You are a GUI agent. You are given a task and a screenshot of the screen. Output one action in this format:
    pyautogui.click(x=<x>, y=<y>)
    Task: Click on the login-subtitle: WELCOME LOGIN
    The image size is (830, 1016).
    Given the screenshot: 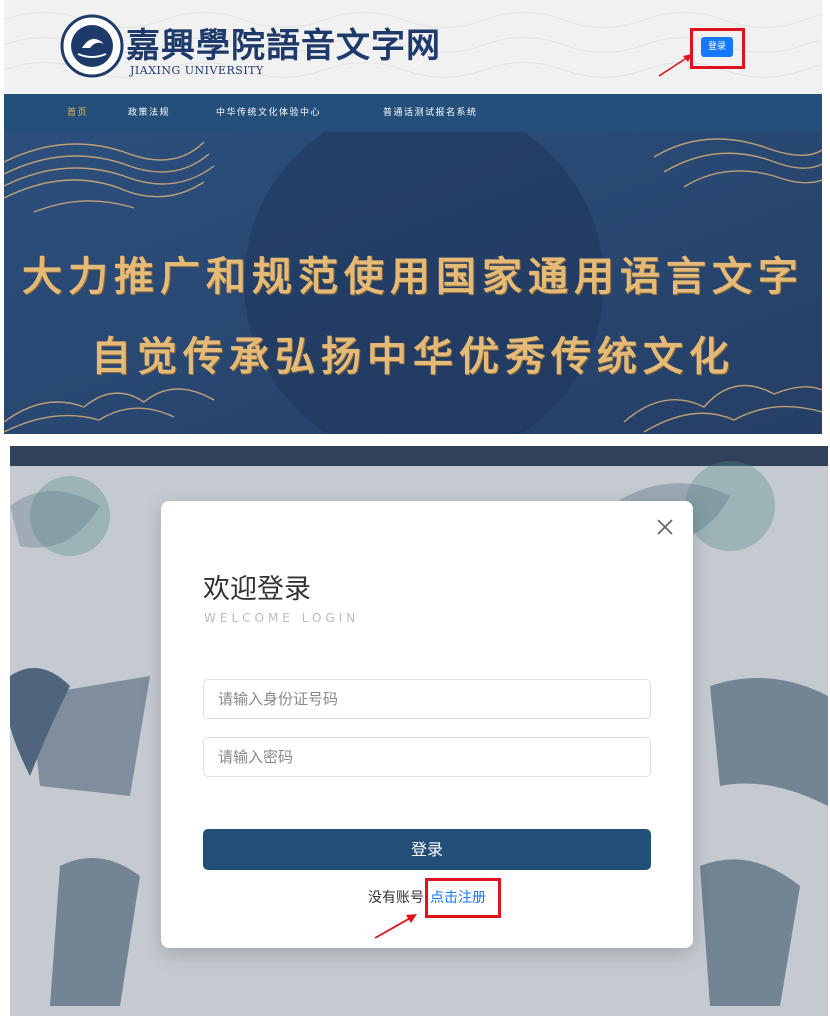 What is the action you would take?
    pyautogui.click(x=282, y=618)
    